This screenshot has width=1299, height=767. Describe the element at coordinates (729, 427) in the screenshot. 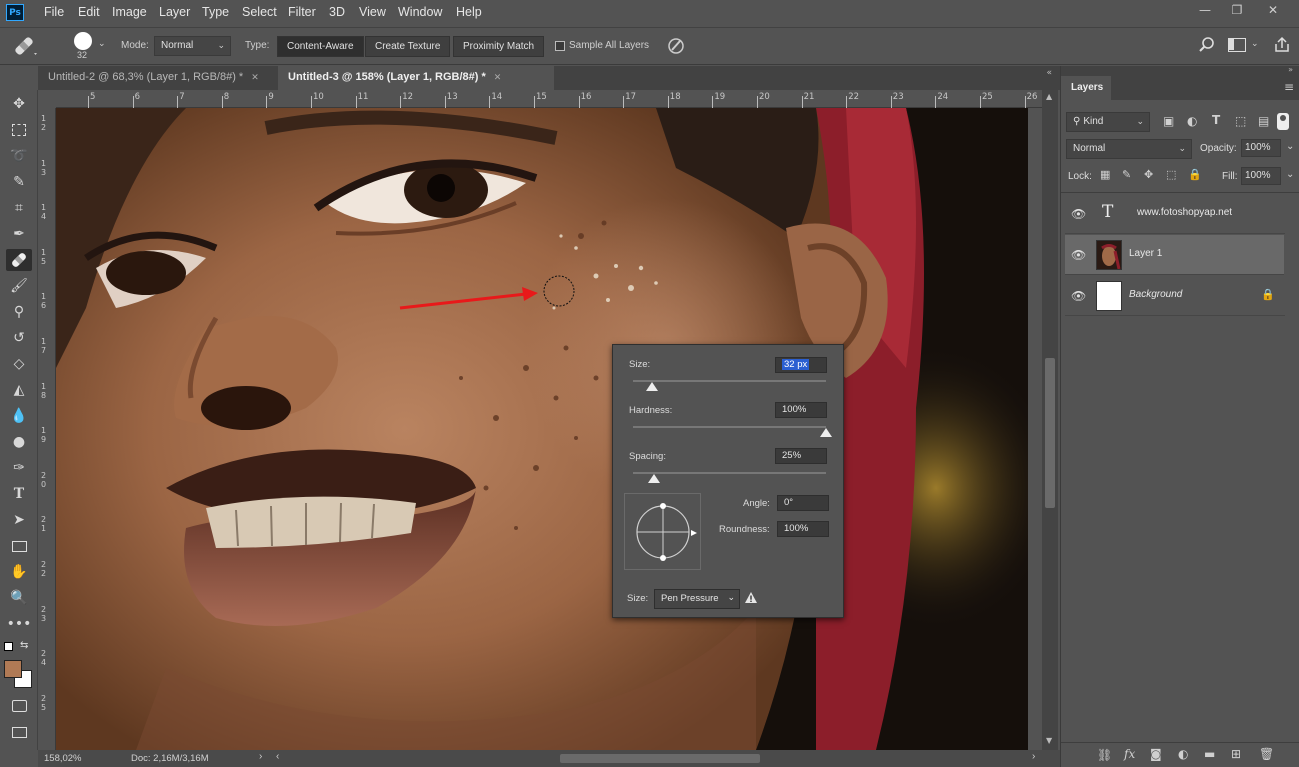

I see `hardness-slider-track` at that location.